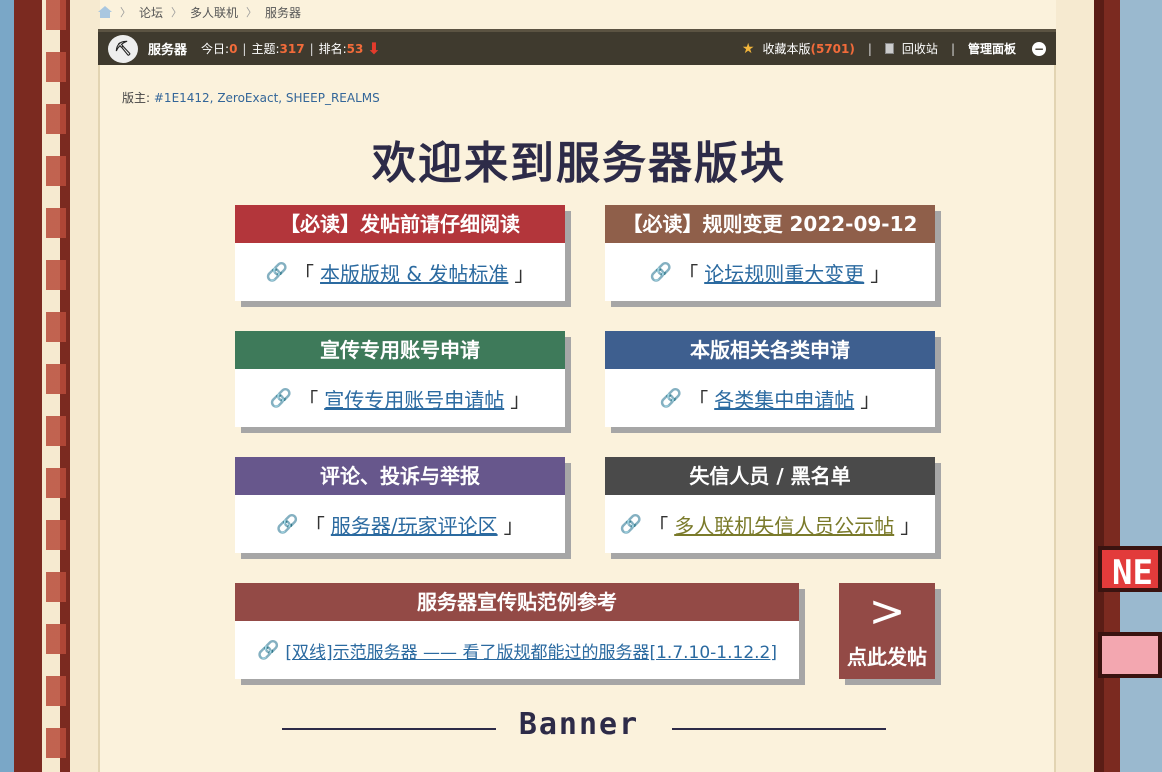  What do you see at coordinates (1130, 569) in the screenshot?
I see `new-tag-decoration: NE` at bounding box center [1130, 569].